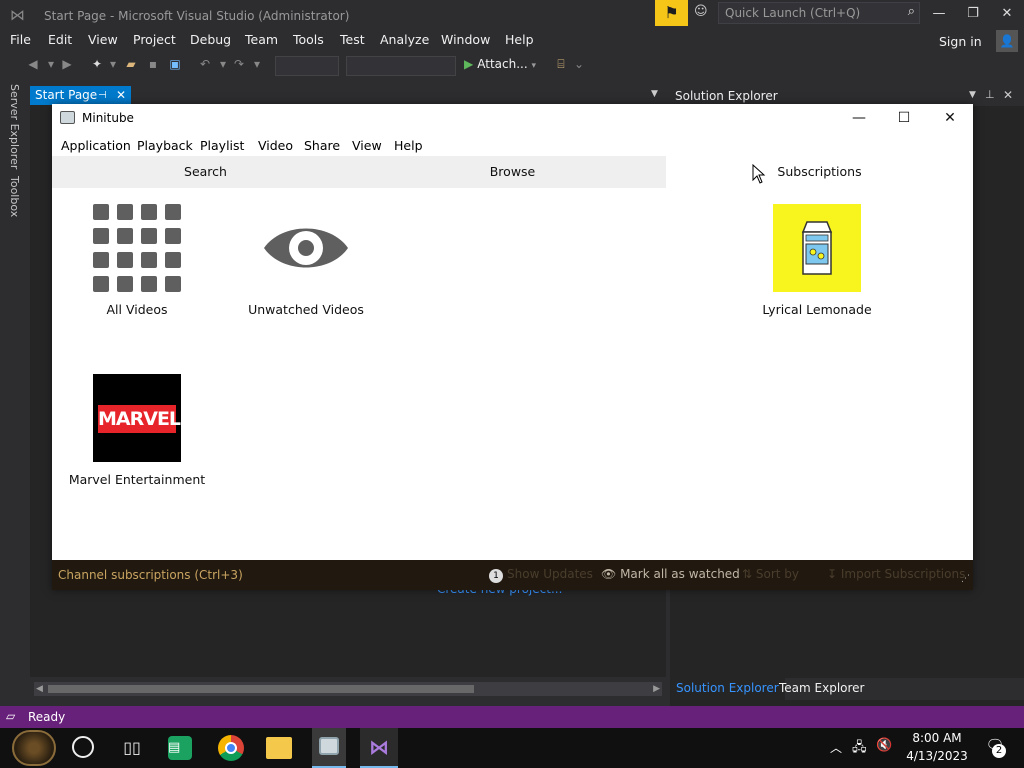 The image size is (1024, 768). Describe the element at coordinates (352, 39) in the screenshot. I see `menu-test: Test` at that location.